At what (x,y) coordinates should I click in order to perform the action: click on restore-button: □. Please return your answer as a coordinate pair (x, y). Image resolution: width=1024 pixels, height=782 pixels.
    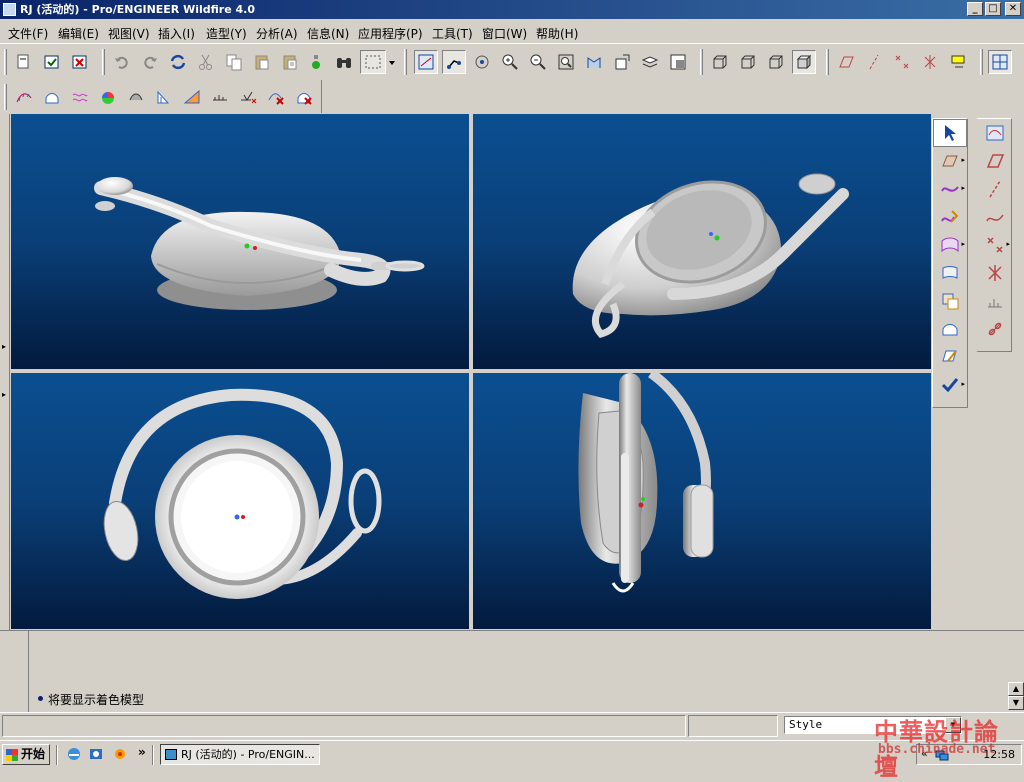
    Looking at the image, I should click on (993, 9).